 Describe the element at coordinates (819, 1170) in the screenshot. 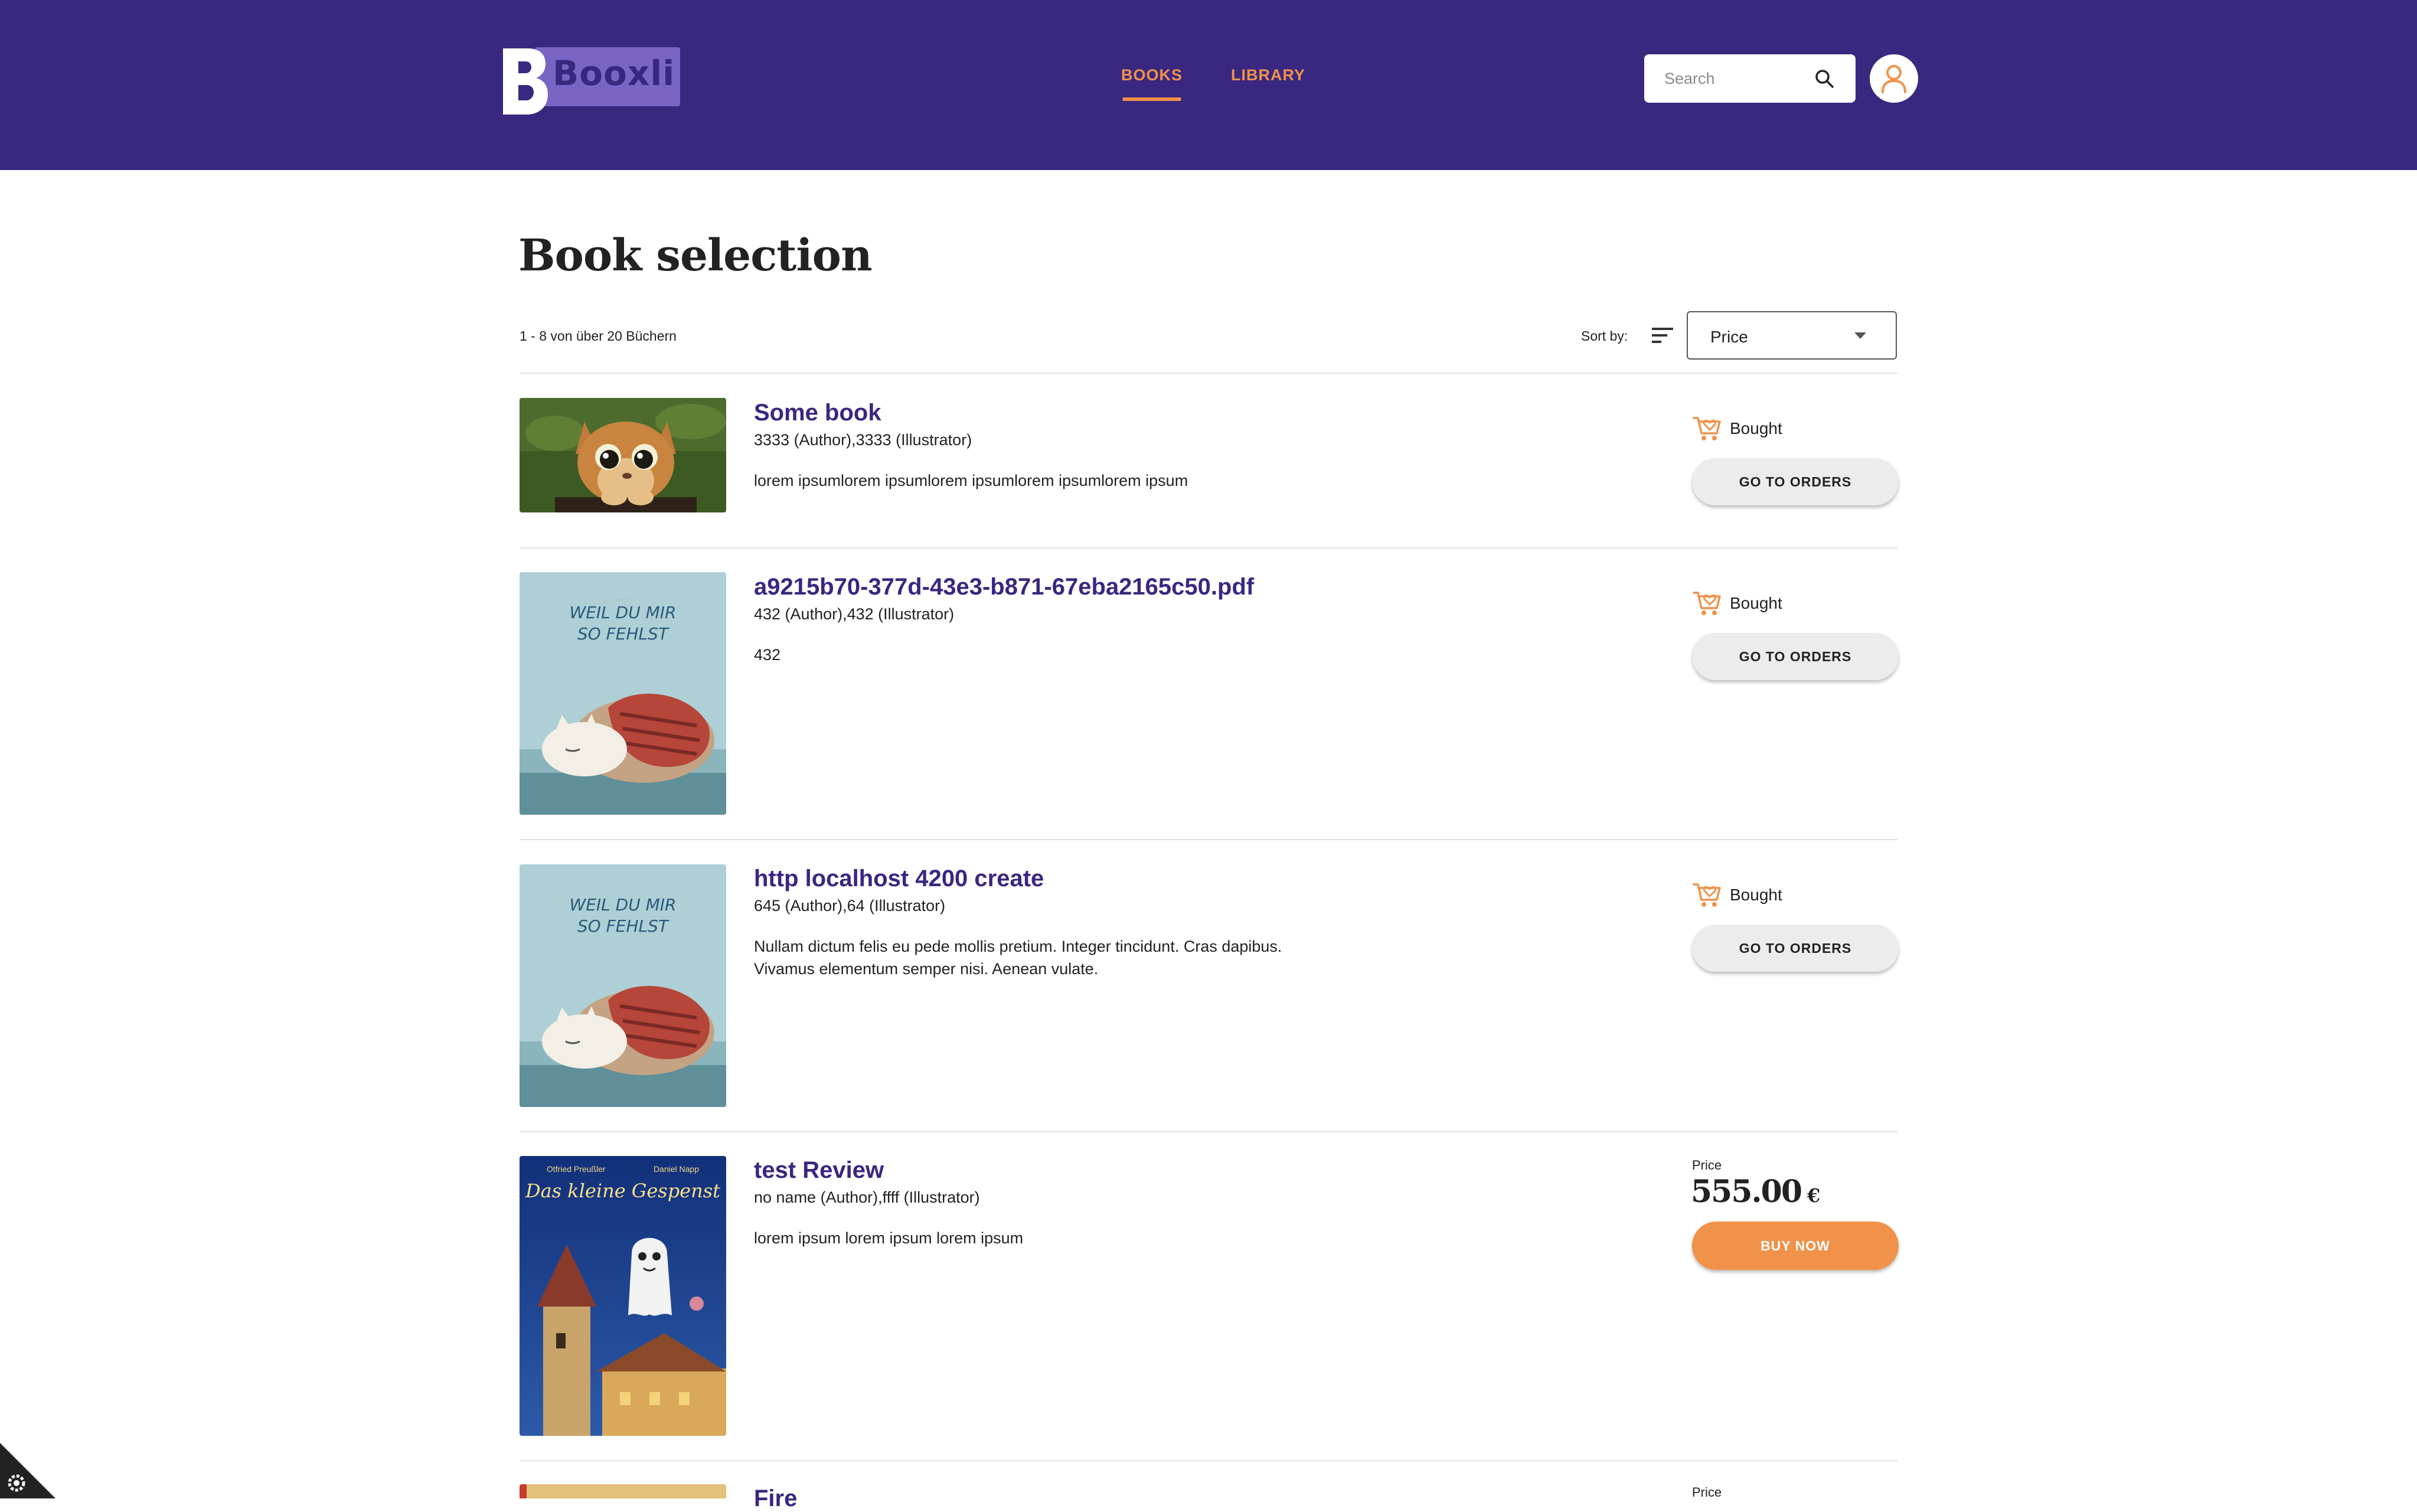

I see `book-title: test Review` at that location.